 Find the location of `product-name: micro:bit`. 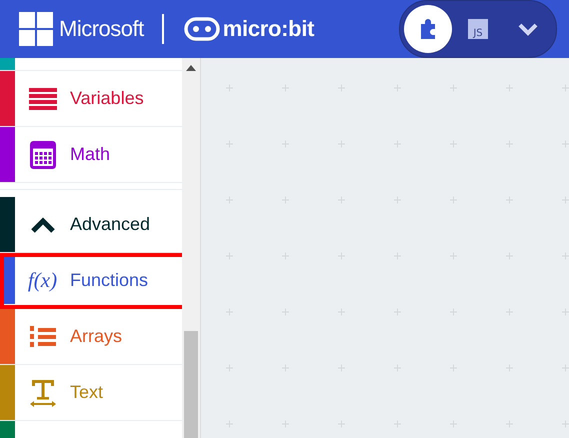

product-name: micro:bit is located at coordinates (268, 29).